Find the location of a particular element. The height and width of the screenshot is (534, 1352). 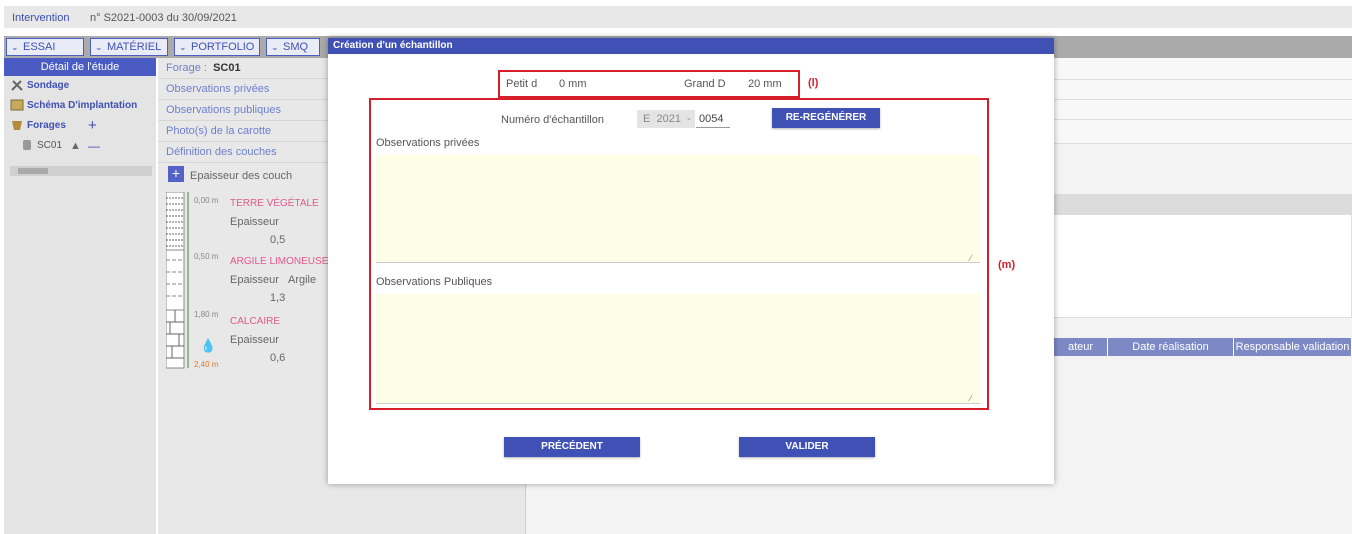

tools-icon is located at coordinates (17, 85).